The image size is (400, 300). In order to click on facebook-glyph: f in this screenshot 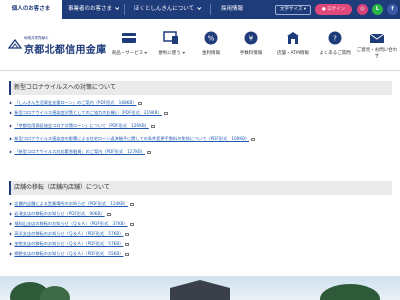, I will do `click(392, 9)`.